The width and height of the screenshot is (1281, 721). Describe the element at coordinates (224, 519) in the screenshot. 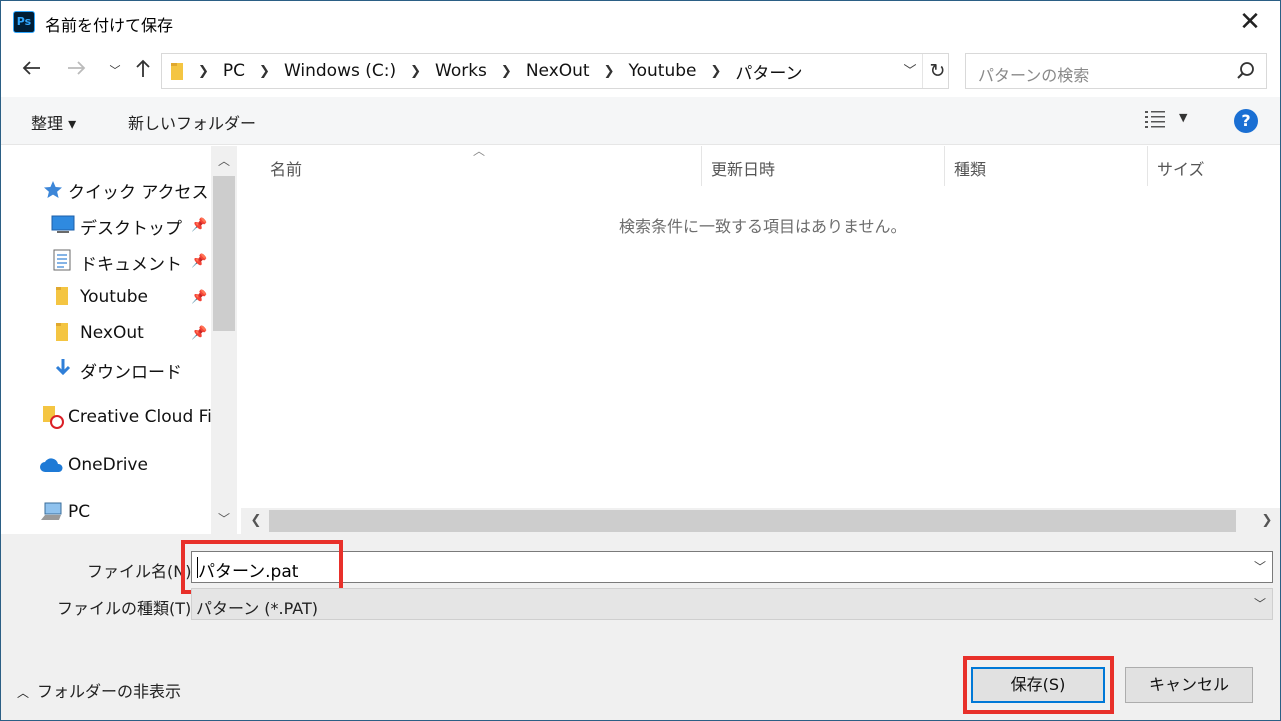

I see `scroll-down-icon: ﹀` at that location.